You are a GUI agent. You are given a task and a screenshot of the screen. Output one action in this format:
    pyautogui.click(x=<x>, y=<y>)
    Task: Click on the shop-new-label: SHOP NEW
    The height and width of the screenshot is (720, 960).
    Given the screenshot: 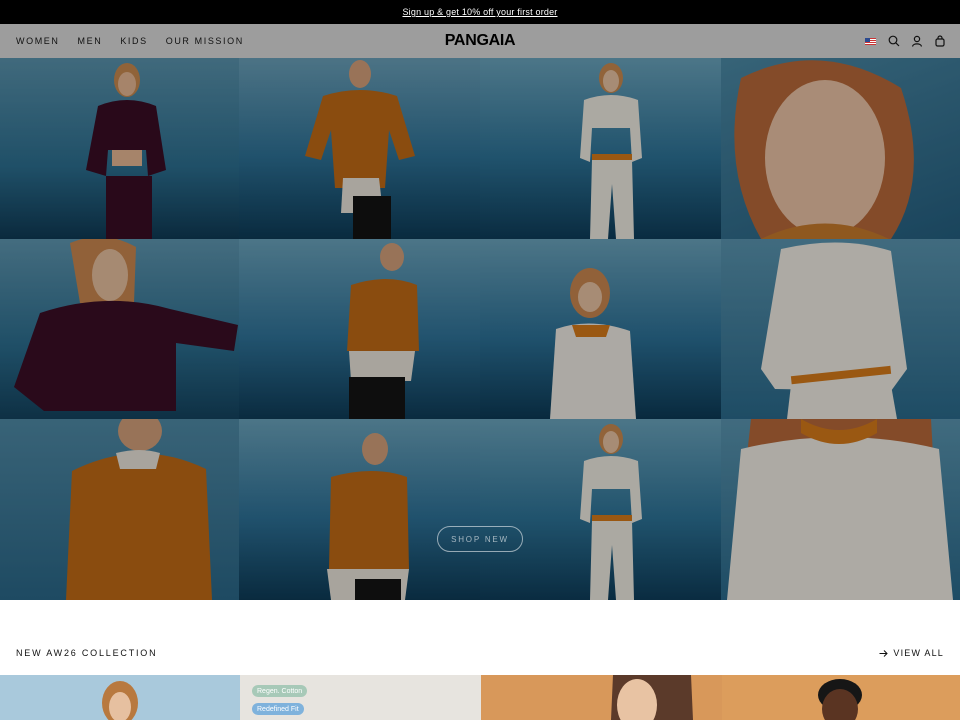 What is the action you would take?
    pyautogui.click(x=480, y=539)
    